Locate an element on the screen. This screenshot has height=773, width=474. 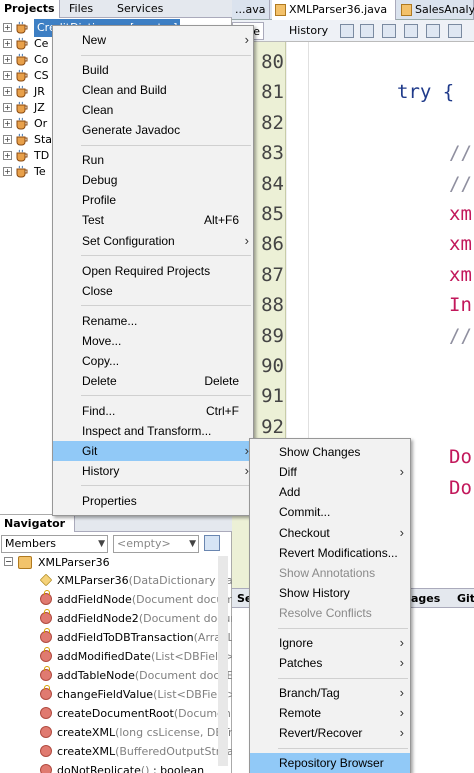
git-menu-item-repository-browser: Repository Browser is located at coordinates (330, 763).